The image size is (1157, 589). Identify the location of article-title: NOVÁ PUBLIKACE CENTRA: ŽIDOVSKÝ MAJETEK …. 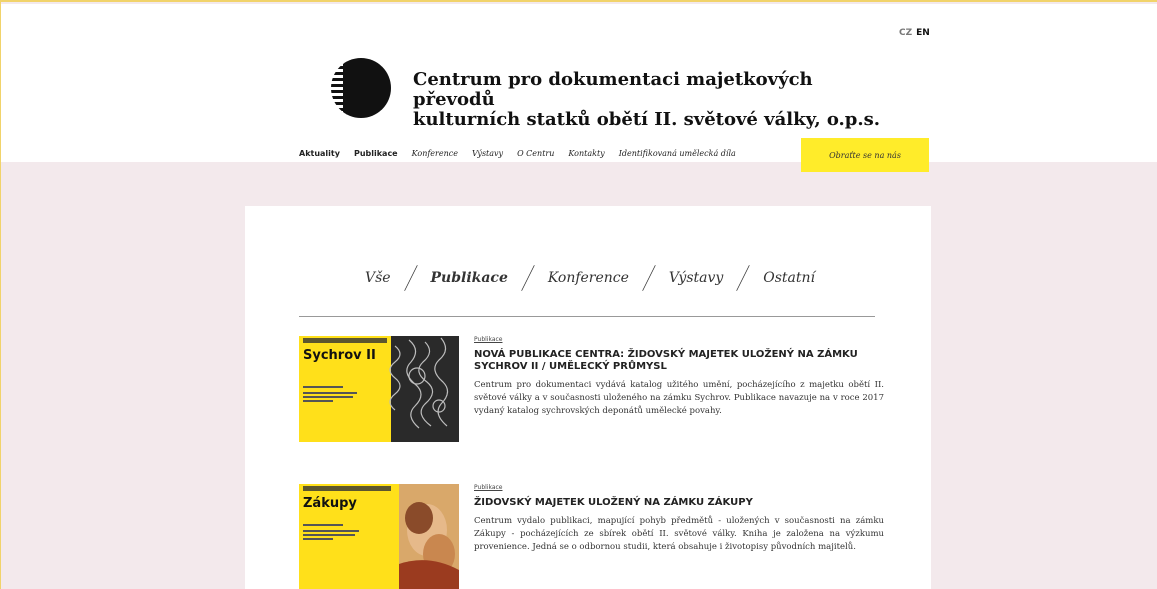
(679, 361).